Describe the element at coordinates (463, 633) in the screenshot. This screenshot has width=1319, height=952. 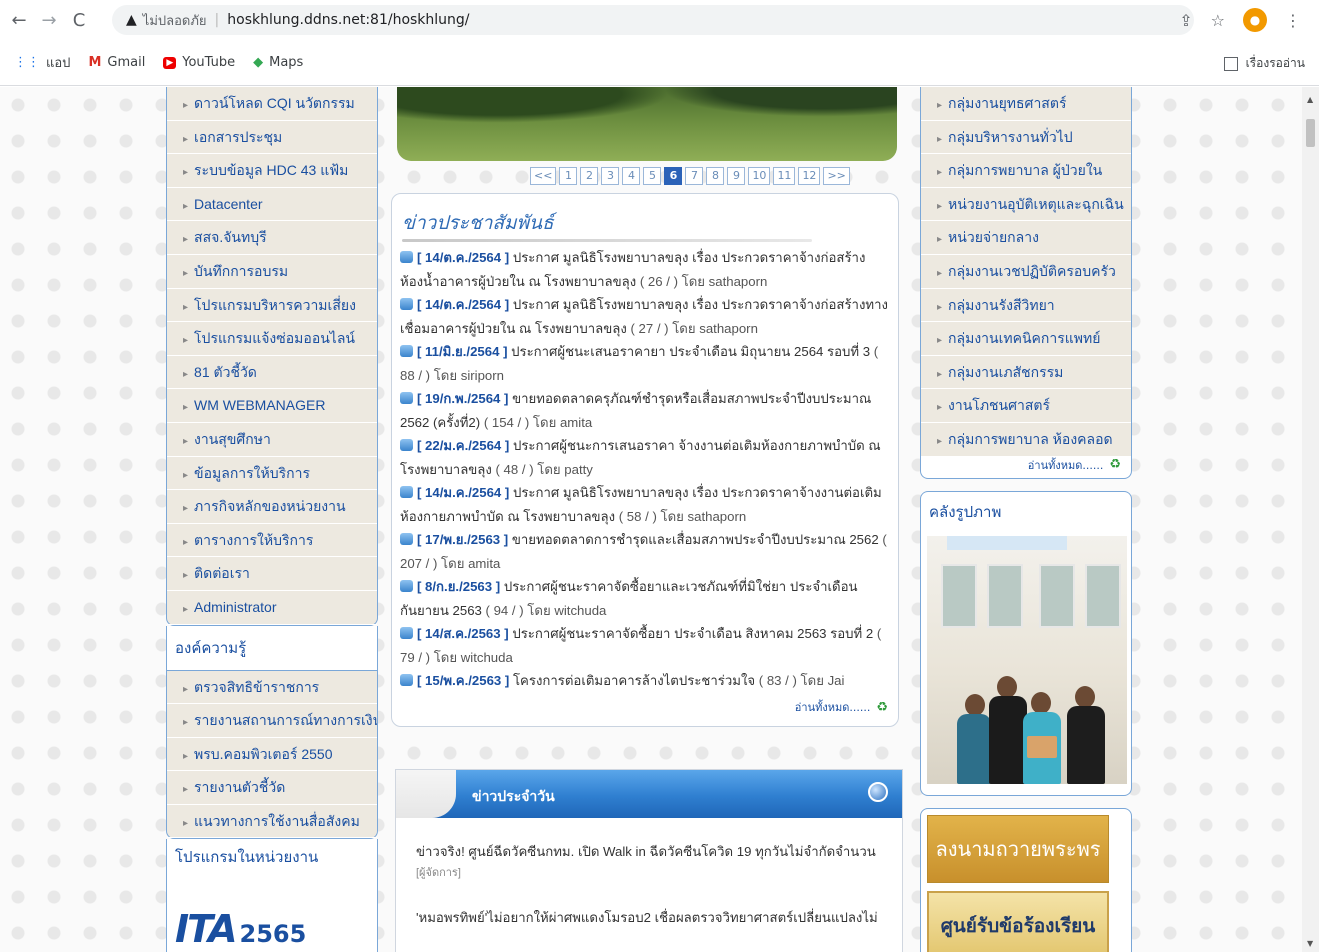
I see `news-date: [ 14/ส.ค./2563 ]` at that location.